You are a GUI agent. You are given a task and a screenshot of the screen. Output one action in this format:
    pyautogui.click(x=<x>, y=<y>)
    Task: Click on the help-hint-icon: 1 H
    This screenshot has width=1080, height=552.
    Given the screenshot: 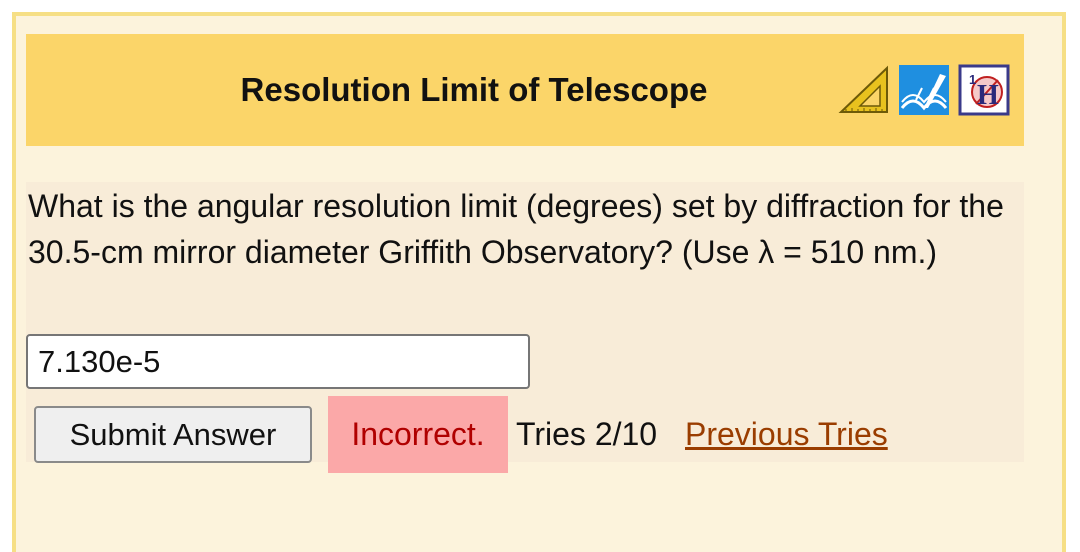 What is the action you would take?
    pyautogui.click(x=984, y=90)
    